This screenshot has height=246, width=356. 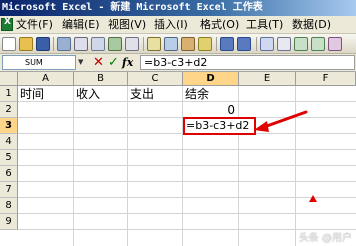 I want to click on insert-function-icon: fx, so click(x=127, y=63).